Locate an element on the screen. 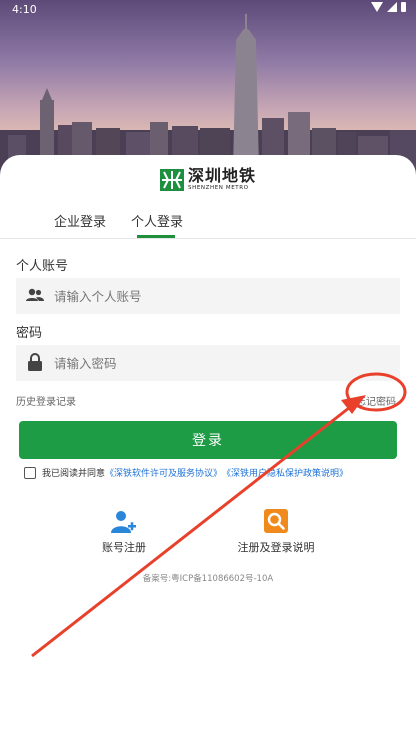 Image resolution: width=416 pixels, height=739 pixels. wifi-icon is located at coordinates (377, 7).